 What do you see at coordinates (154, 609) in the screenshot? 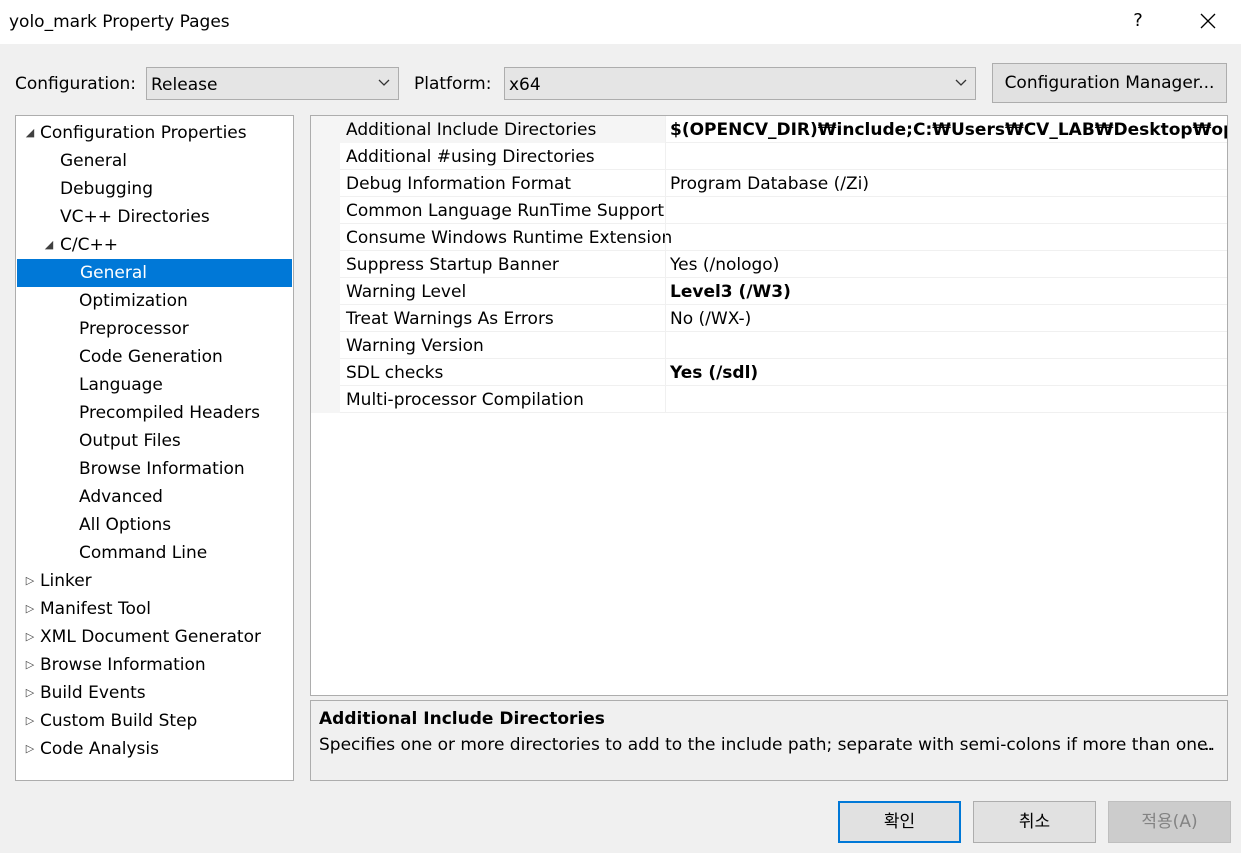
I see `tree-item: ▷ Manifest Tool` at bounding box center [154, 609].